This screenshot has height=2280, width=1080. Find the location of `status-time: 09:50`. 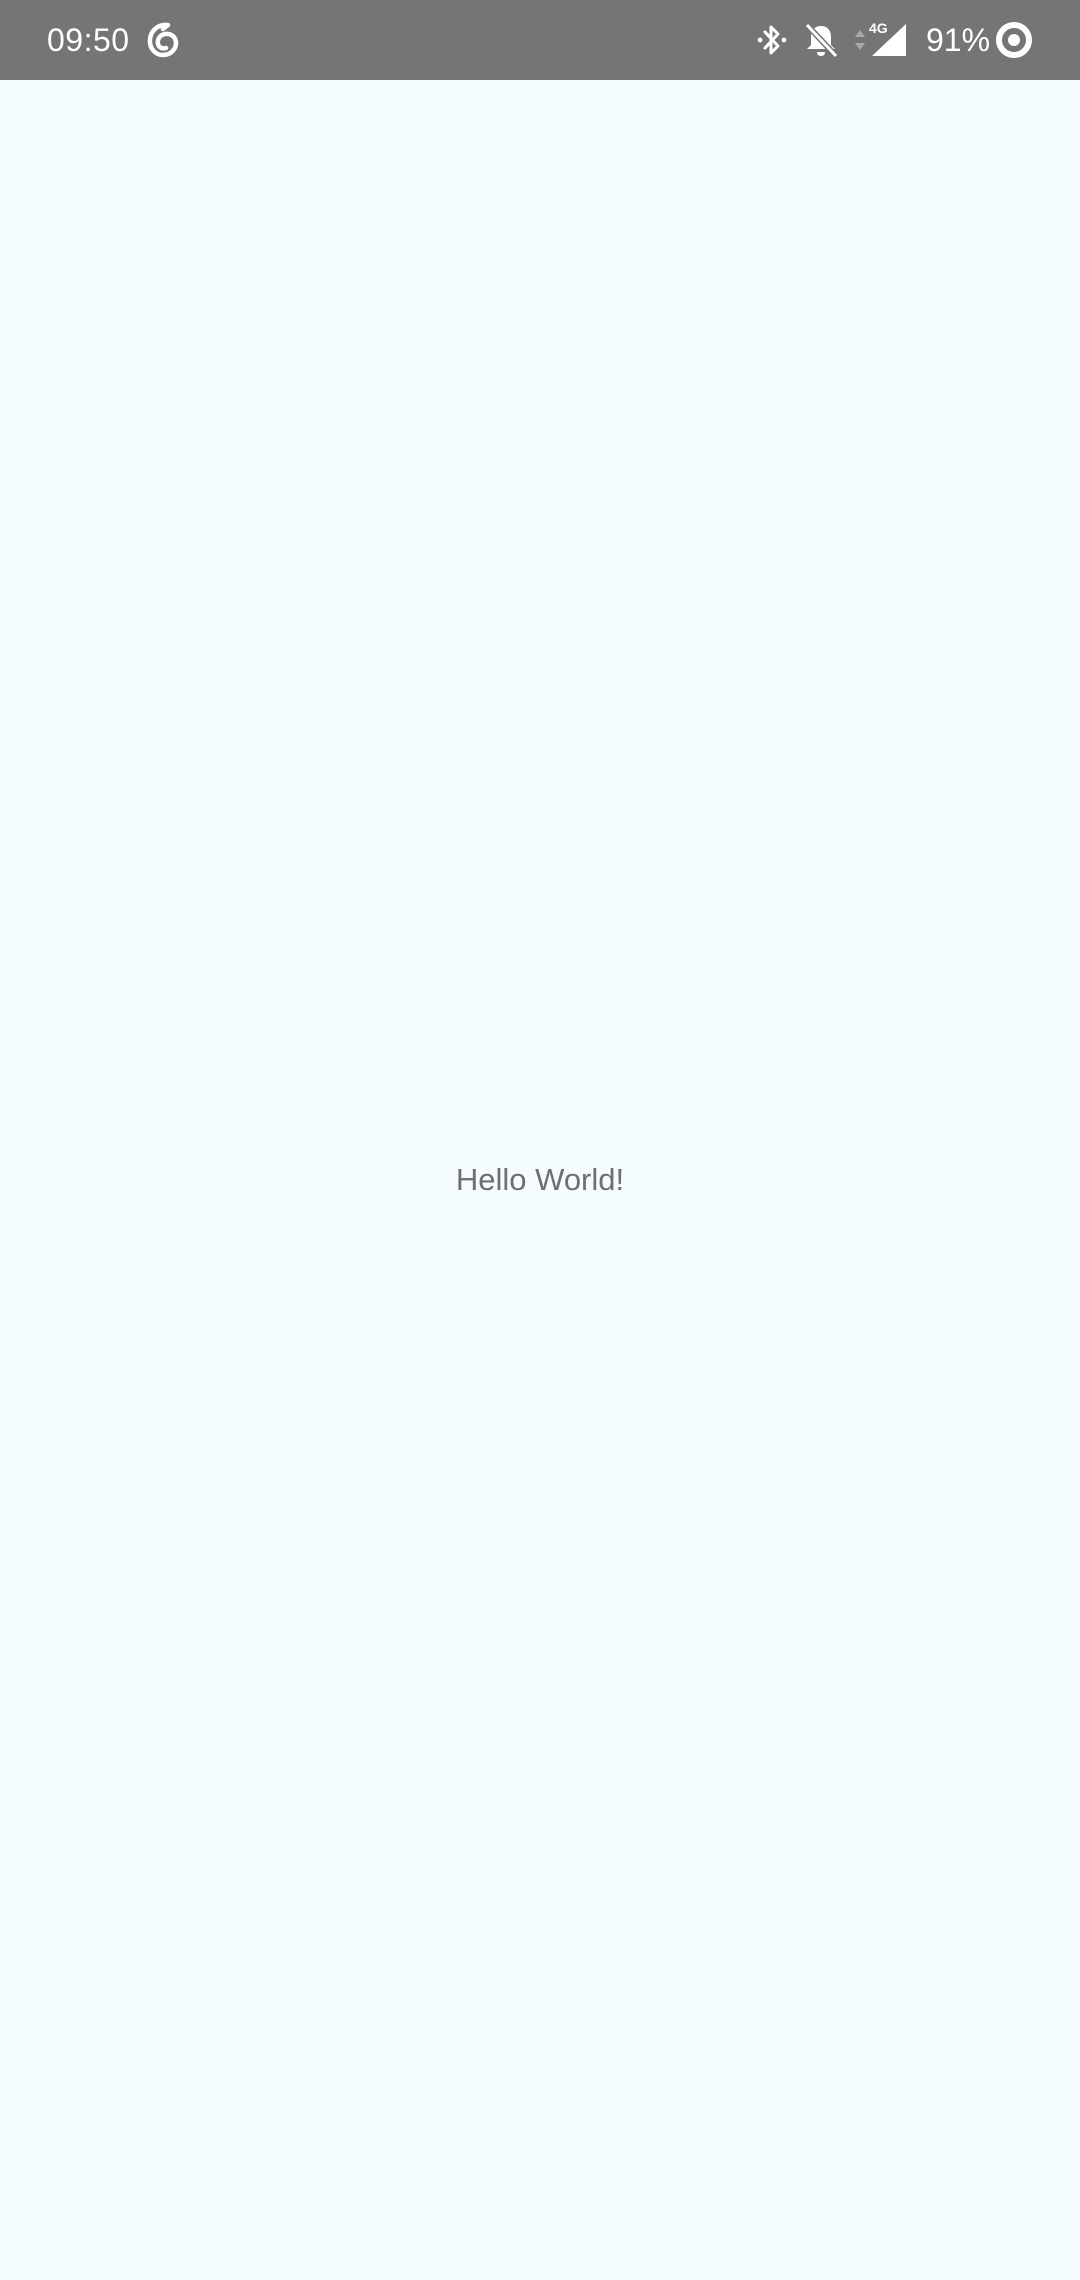

status-time: 09:50 is located at coordinates (88, 40).